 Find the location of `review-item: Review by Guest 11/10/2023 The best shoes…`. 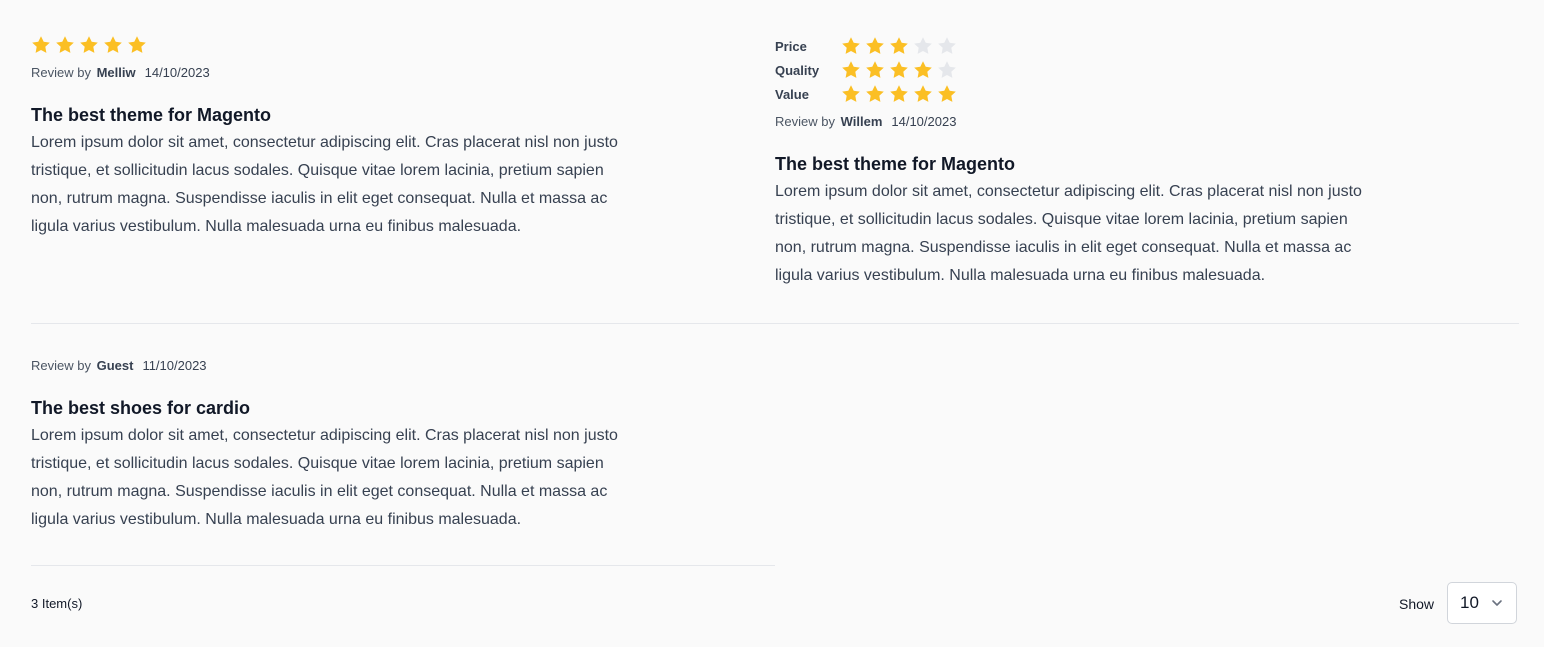

review-item: Review by Guest 11/10/2023 The best shoes… is located at coordinates (326, 442).